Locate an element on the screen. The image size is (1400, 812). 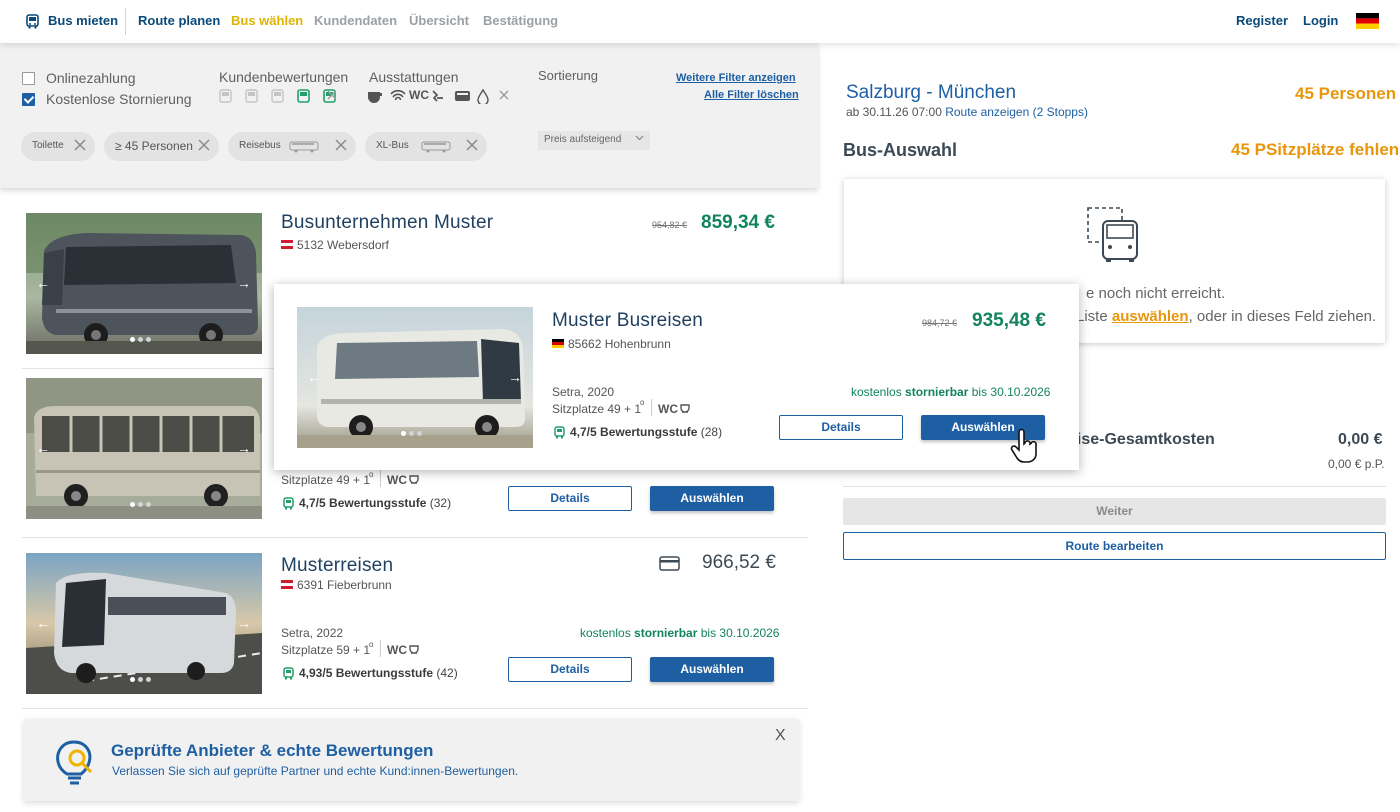
rating-text: 4,7/5 Bewertungsstufe (28) is located at coordinates (646, 432).